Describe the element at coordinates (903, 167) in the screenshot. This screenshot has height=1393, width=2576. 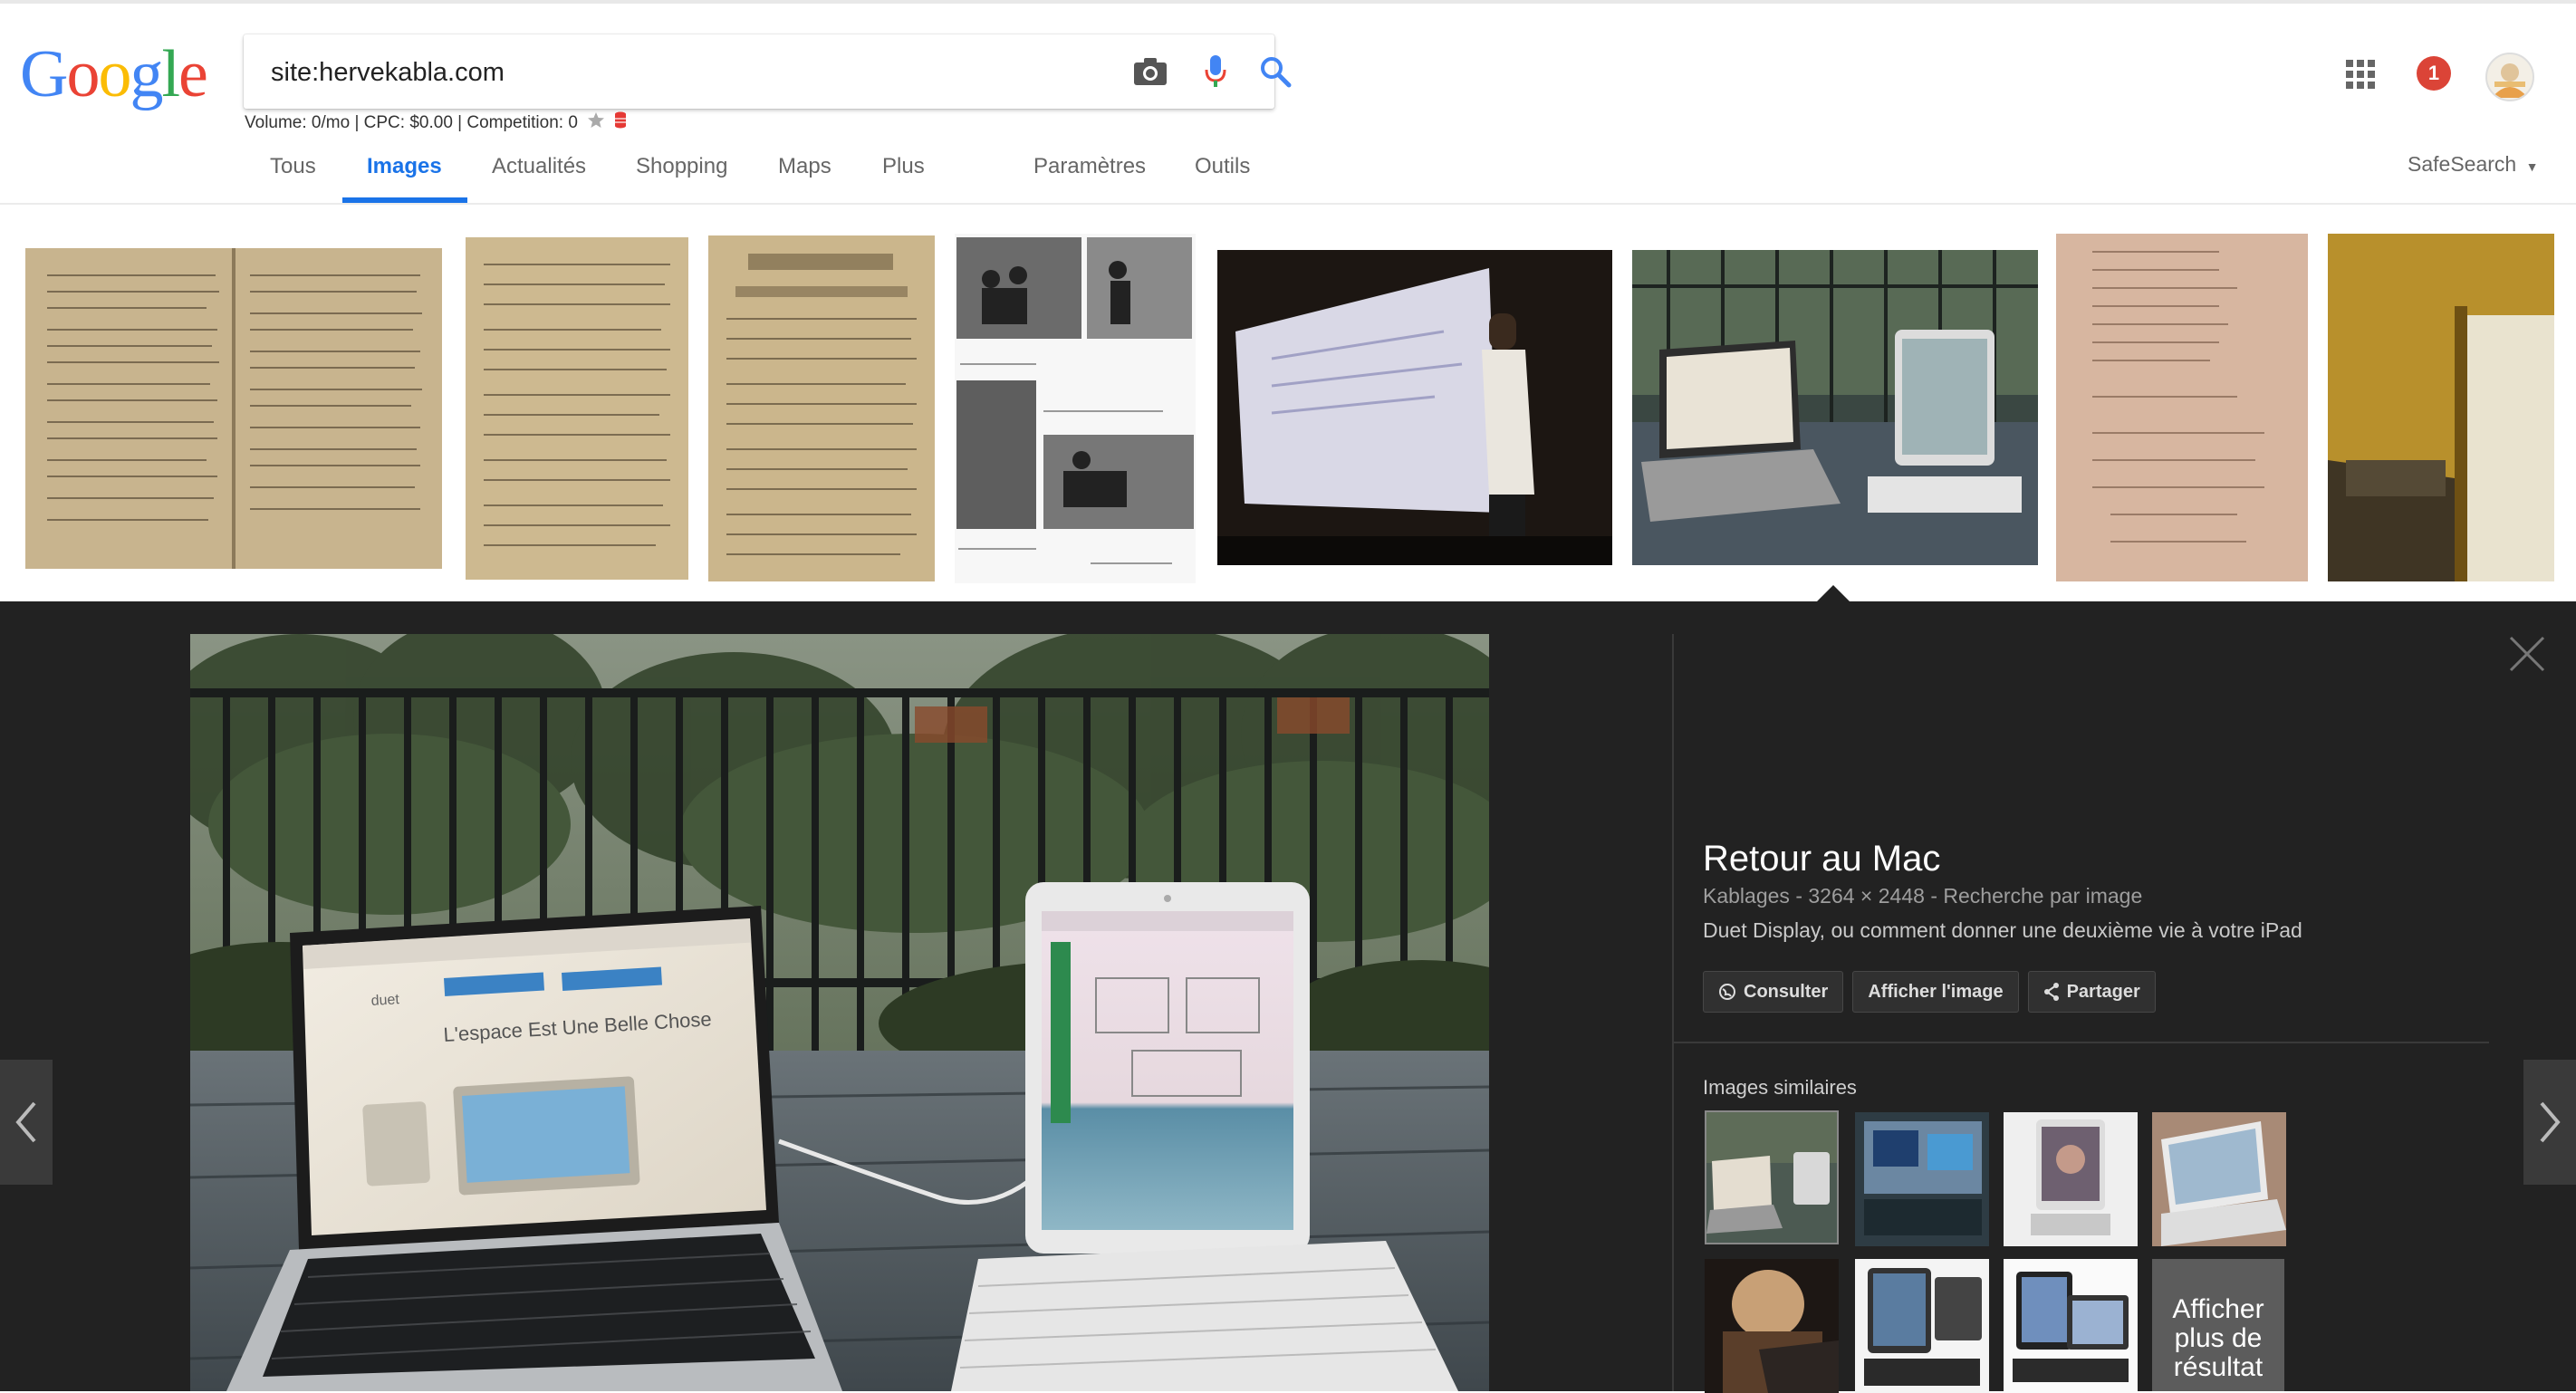
I see `tab-more: Plus` at that location.